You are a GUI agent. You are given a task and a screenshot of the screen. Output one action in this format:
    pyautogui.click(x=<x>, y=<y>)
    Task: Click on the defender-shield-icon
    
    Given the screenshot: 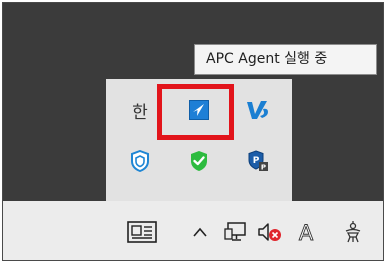 What is the action you would take?
    pyautogui.click(x=140, y=161)
    